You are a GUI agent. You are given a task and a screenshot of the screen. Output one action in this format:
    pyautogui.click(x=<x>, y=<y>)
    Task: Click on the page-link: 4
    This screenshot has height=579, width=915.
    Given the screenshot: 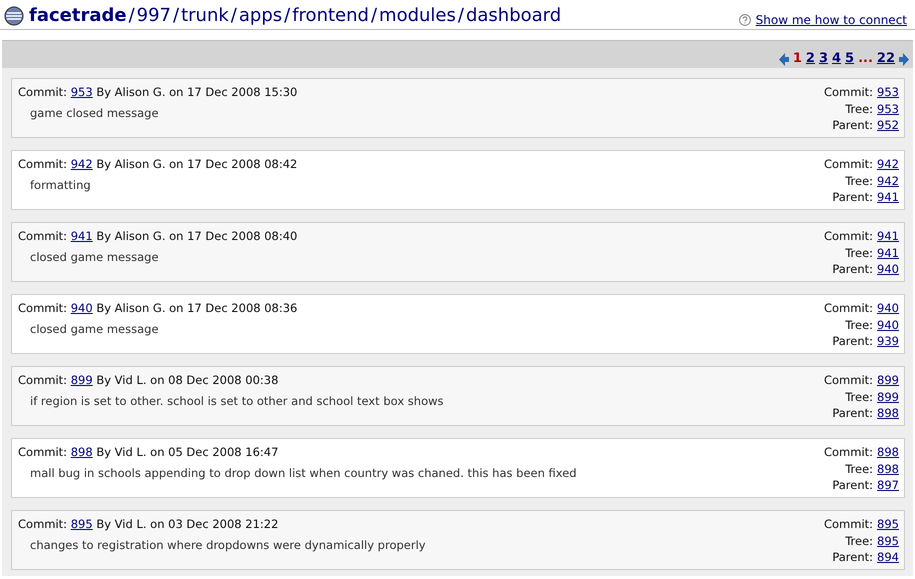 What is the action you would take?
    pyautogui.click(x=837, y=58)
    